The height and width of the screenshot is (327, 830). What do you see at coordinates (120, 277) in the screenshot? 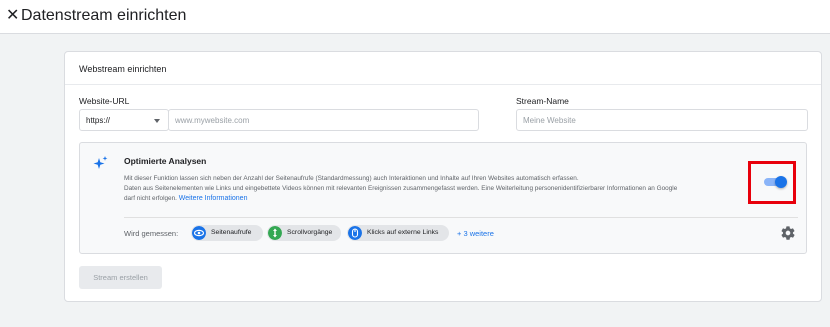
I see `create-stream-button: Stream erstellen` at bounding box center [120, 277].